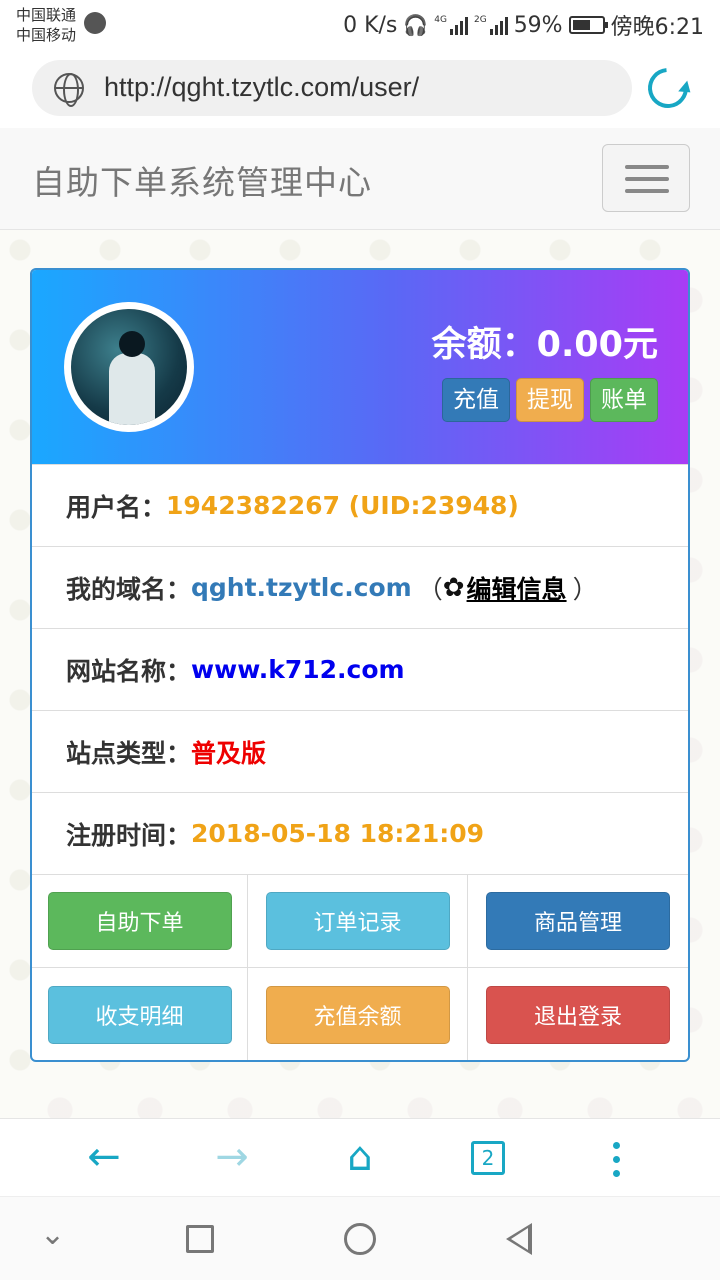  I want to click on globe-icon, so click(69, 90).